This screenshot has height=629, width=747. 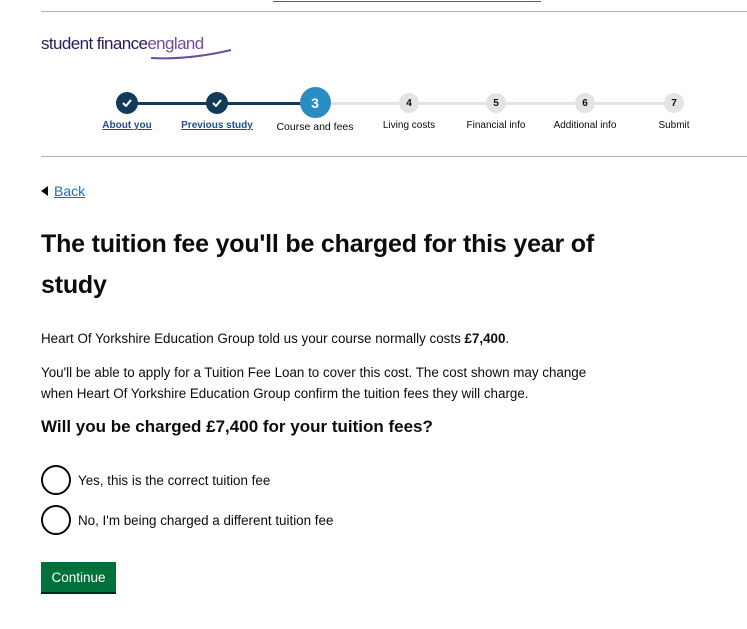 I want to click on logo-word-student: student, so click(x=67, y=43).